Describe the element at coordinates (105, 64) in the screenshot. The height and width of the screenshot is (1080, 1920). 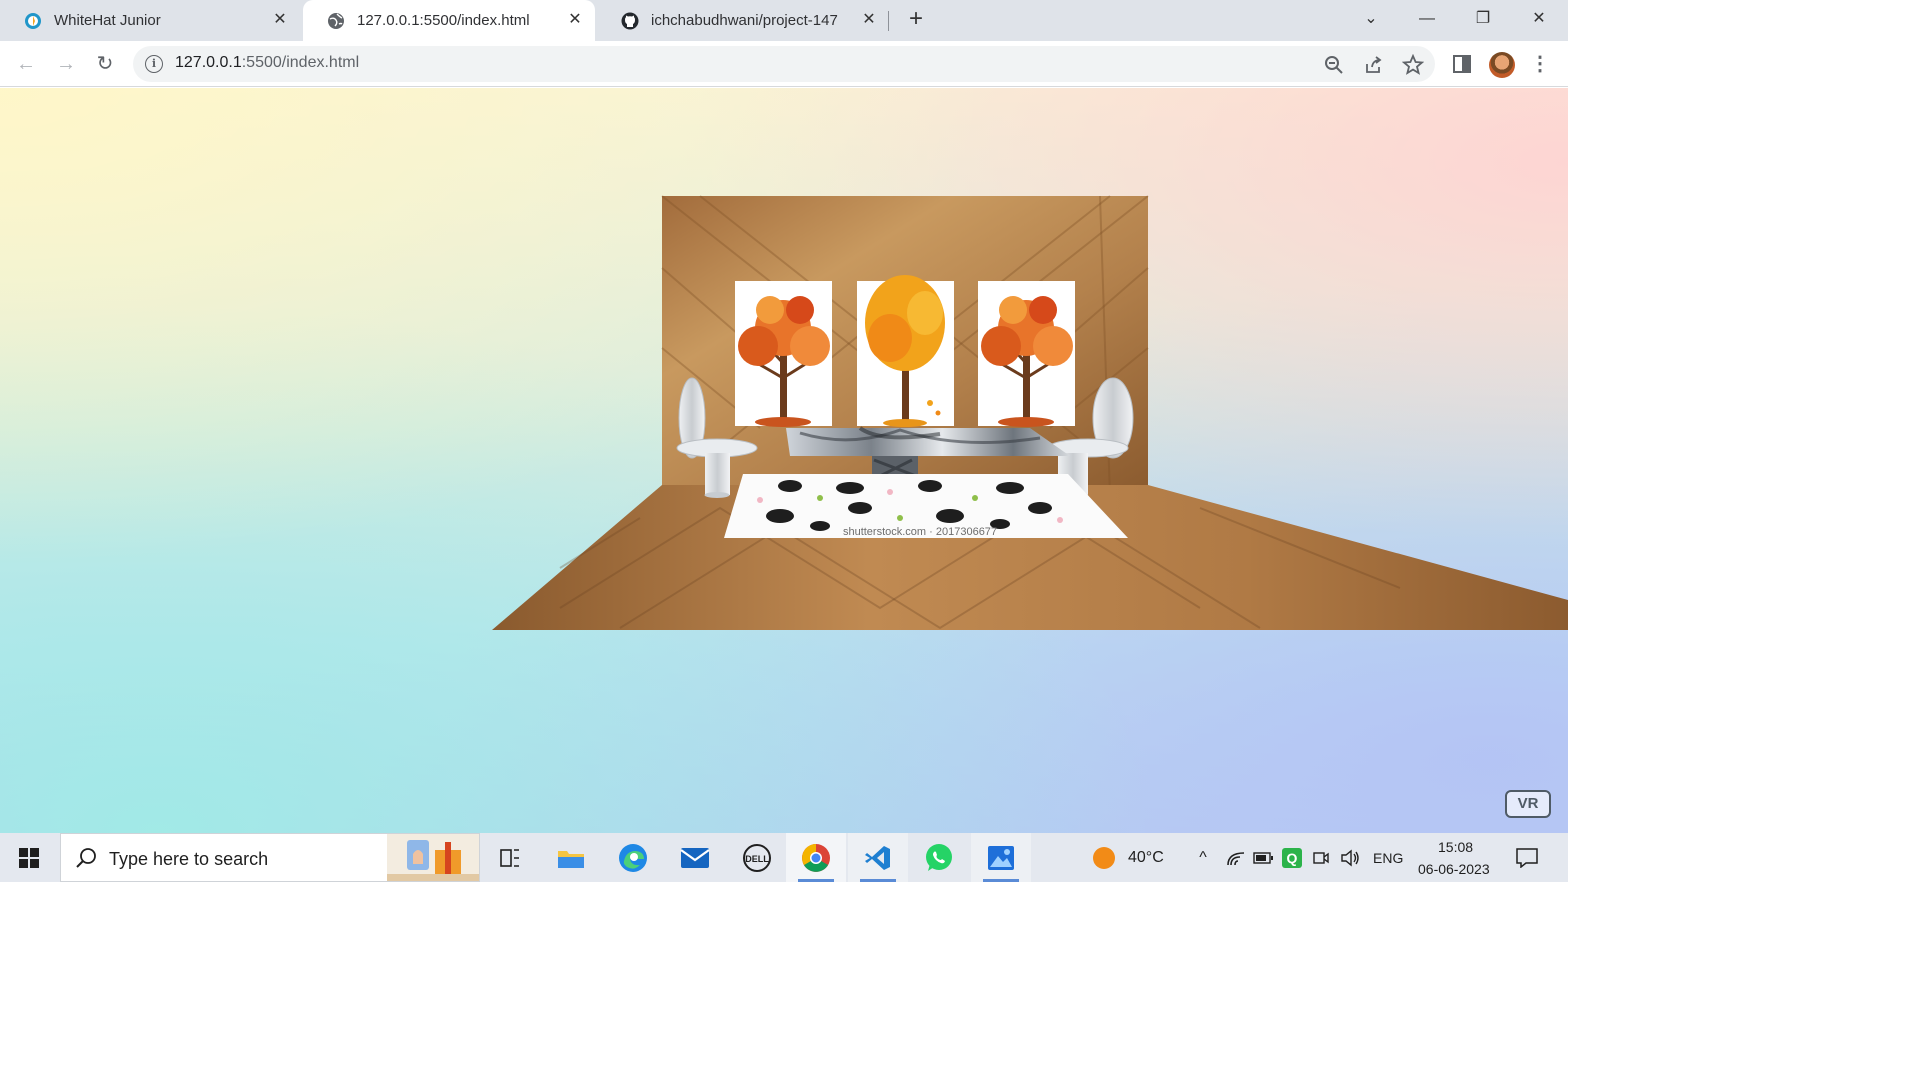
I see `reload-icon: ↻` at that location.